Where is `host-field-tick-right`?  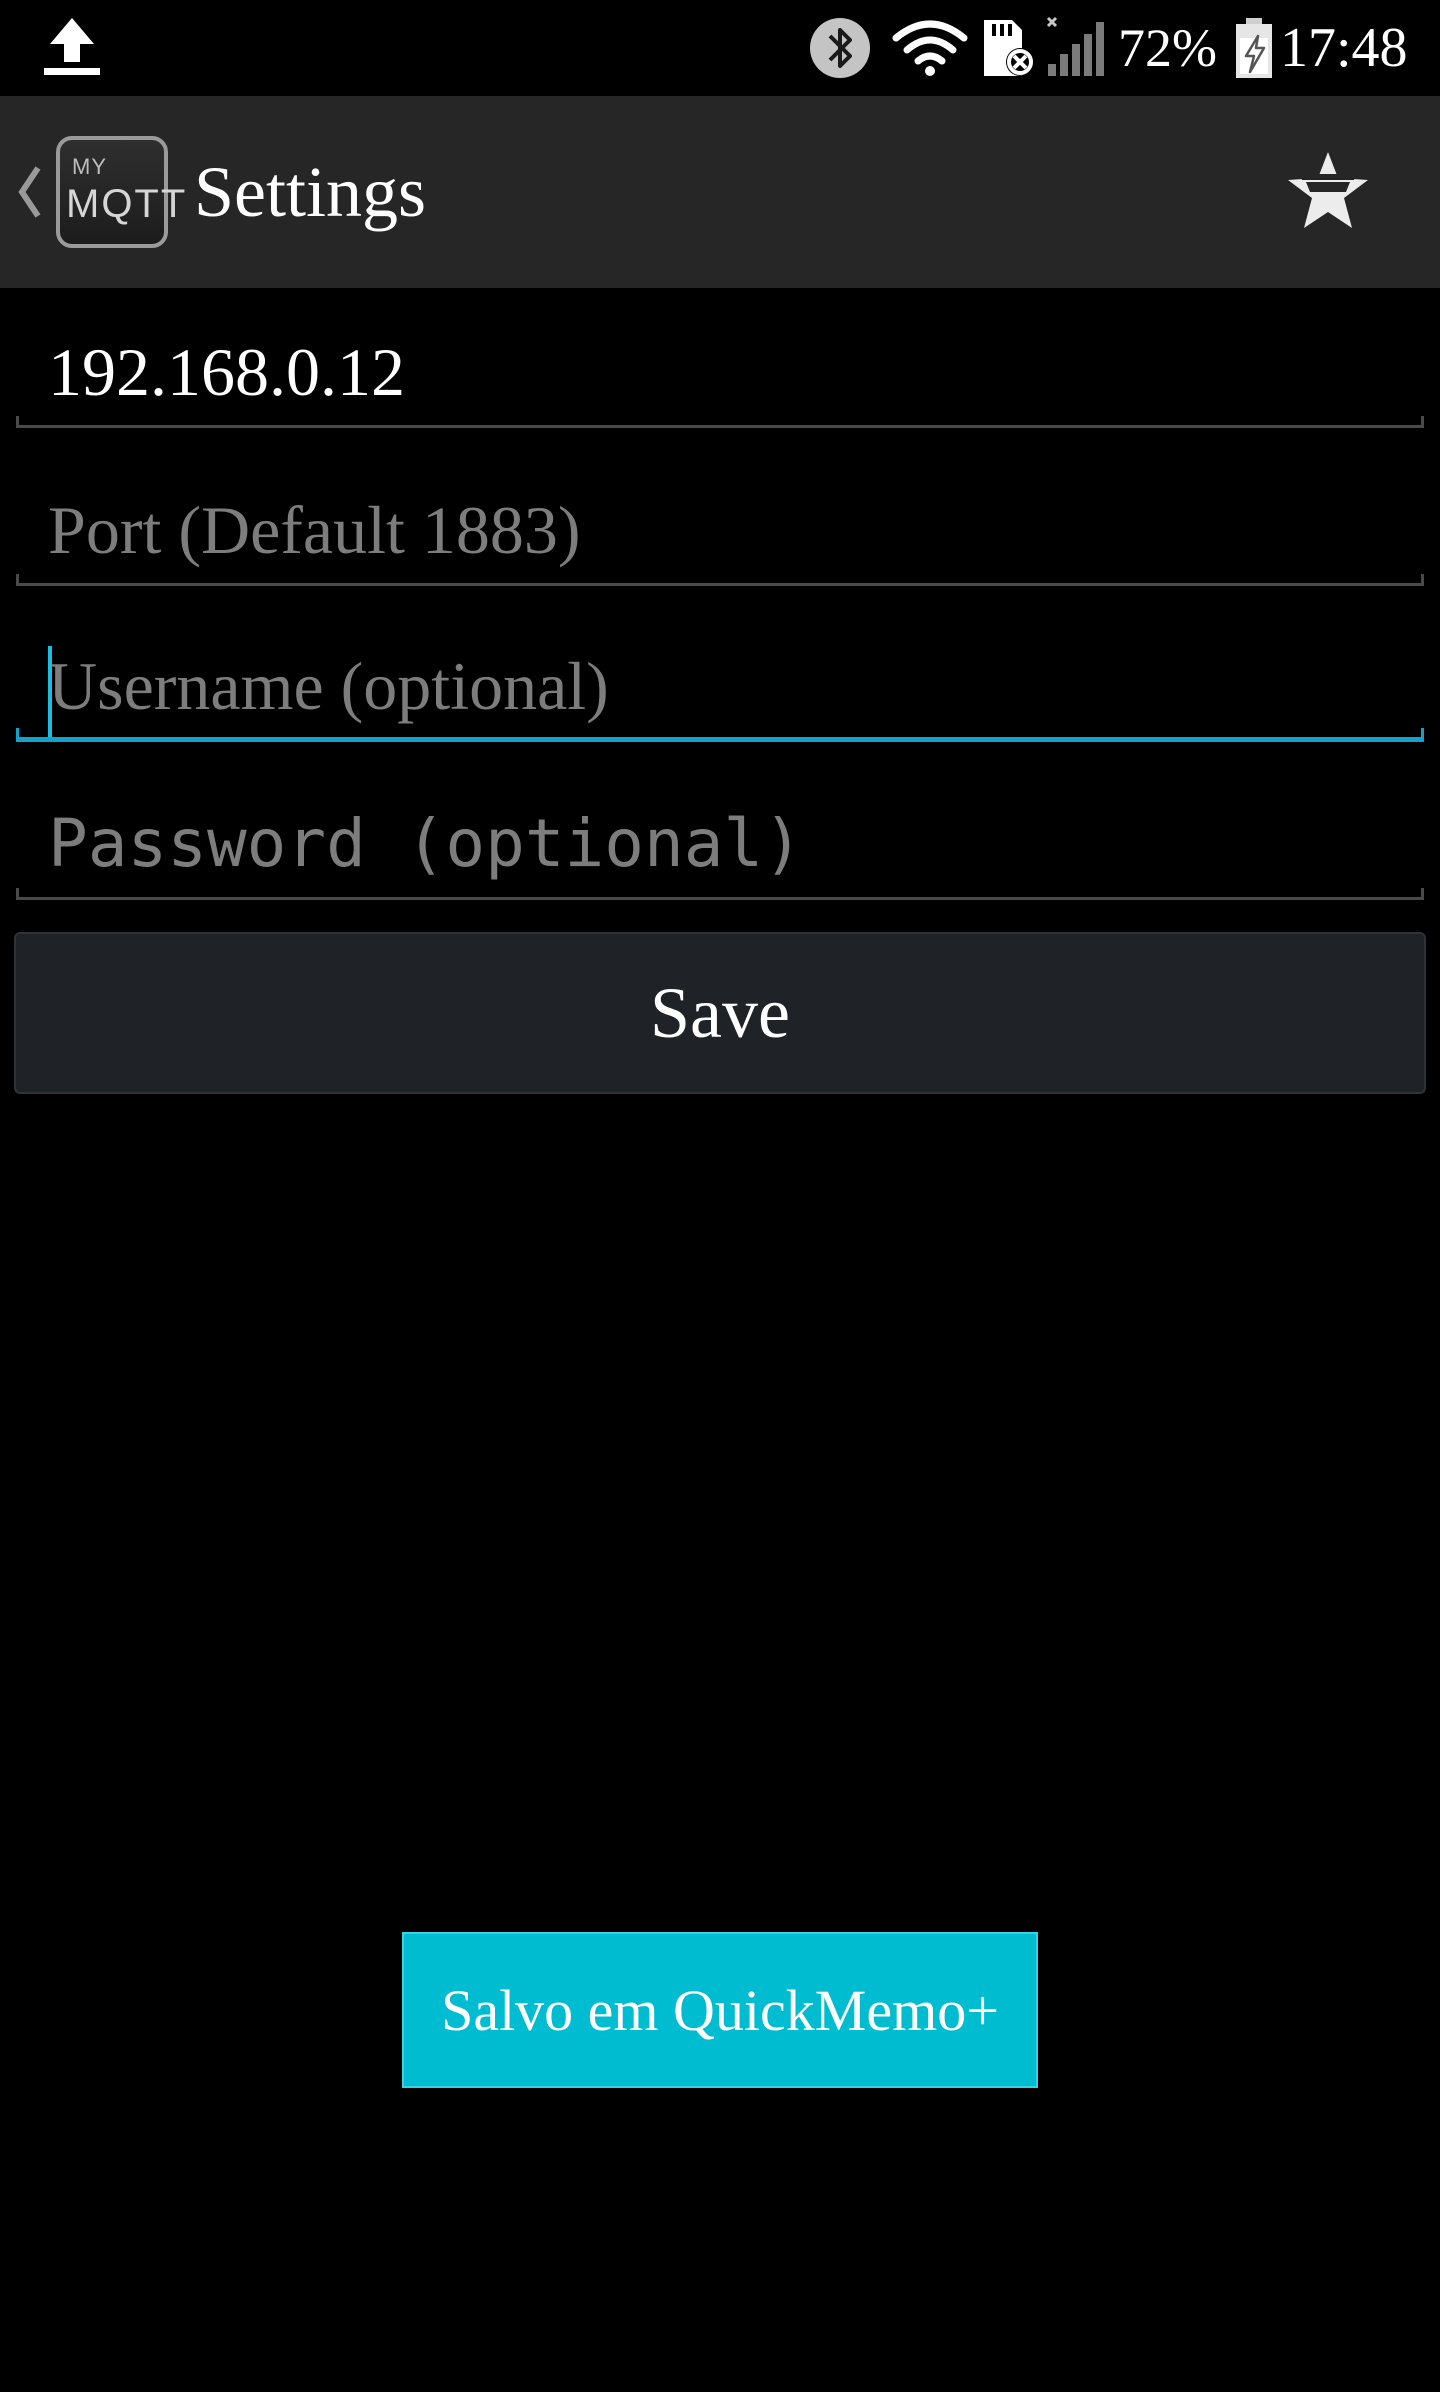 host-field-tick-right is located at coordinates (1422, 422).